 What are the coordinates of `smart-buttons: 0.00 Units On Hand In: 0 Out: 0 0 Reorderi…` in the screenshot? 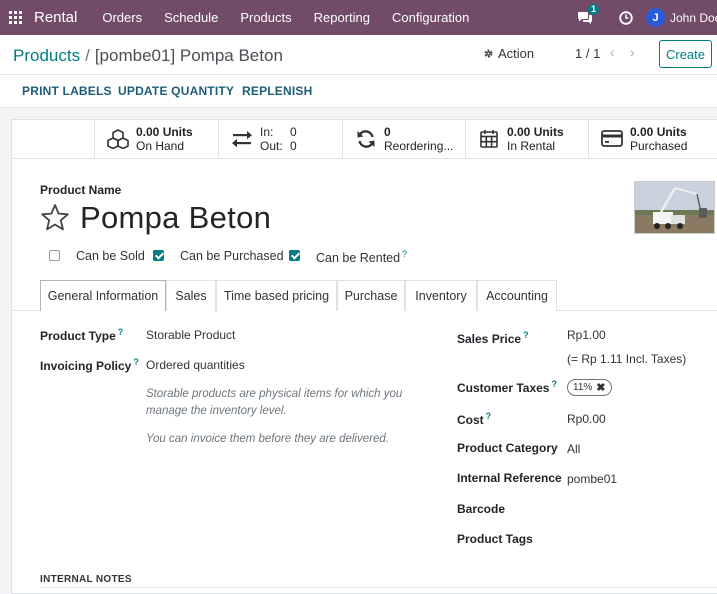 It's located at (364, 139).